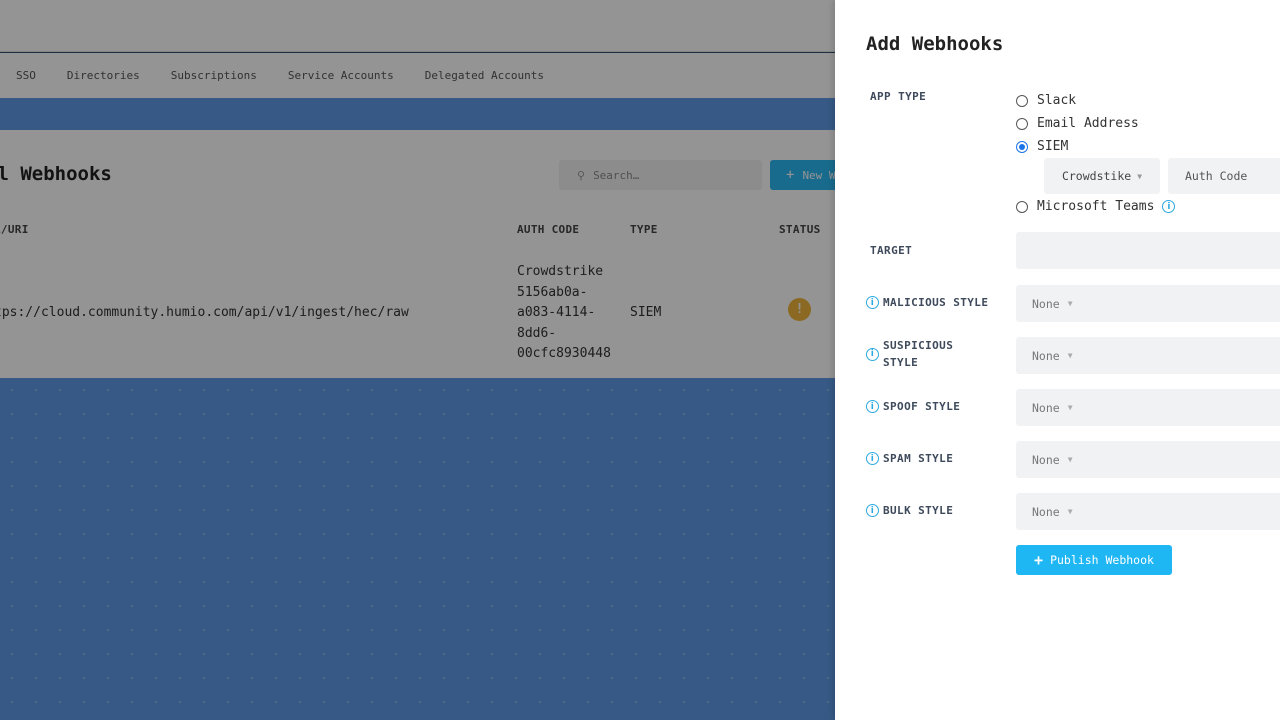 The width and height of the screenshot is (1280, 720). What do you see at coordinates (1088, 123) in the screenshot?
I see `radio-label-email: Email Address` at bounding box center [1088, 123].